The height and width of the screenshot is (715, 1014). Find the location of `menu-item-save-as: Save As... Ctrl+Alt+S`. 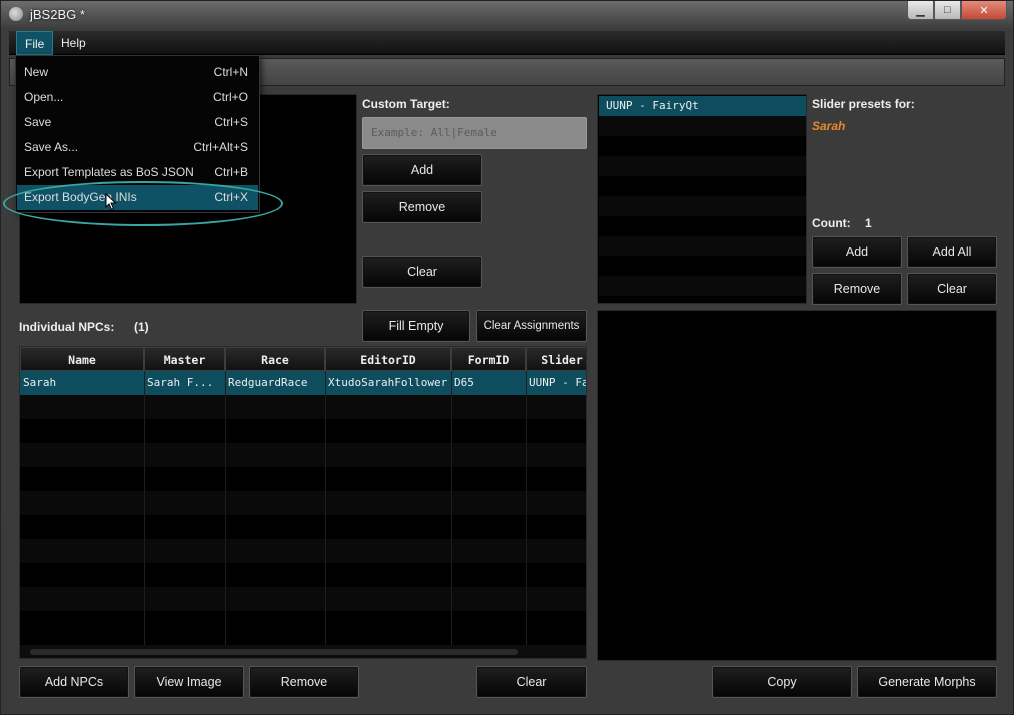

menu-item-save-as: Save As... Ctrl+Alt+S is located at coordinates (137, 147).